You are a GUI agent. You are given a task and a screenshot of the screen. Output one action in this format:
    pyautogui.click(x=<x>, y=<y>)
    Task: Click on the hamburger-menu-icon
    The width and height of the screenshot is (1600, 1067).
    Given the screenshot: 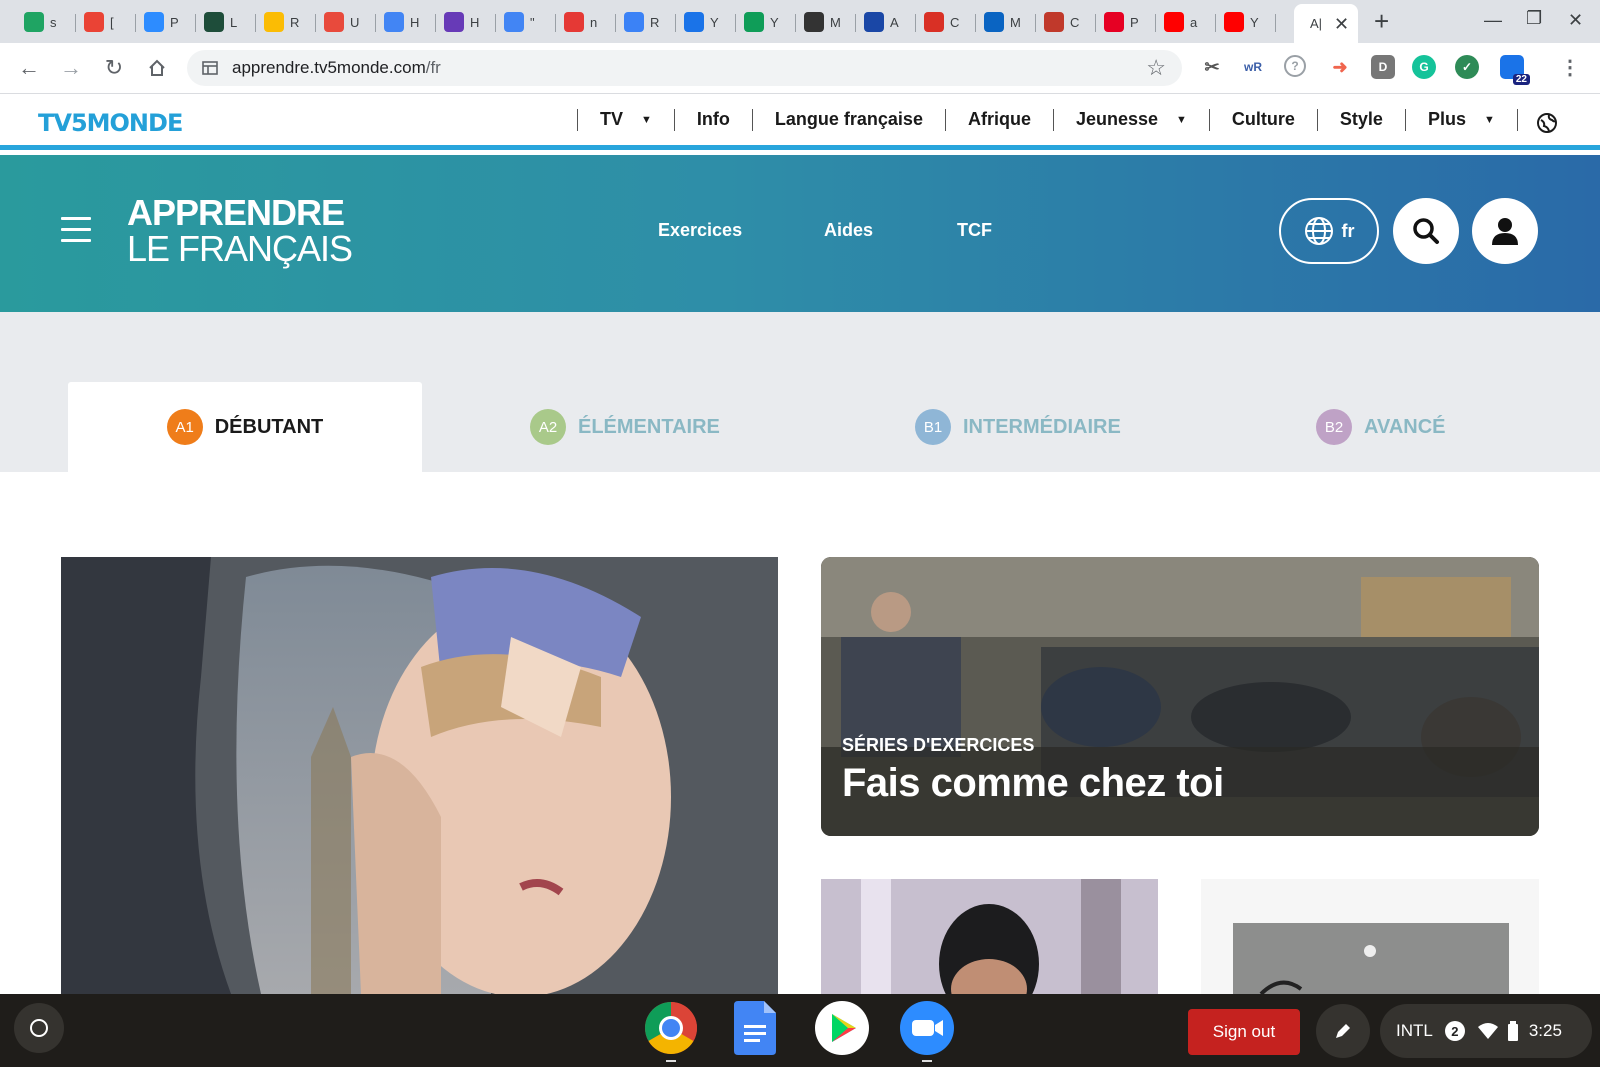 What is the action you would take?
    pyautogui.click(x=76, y=229)
    